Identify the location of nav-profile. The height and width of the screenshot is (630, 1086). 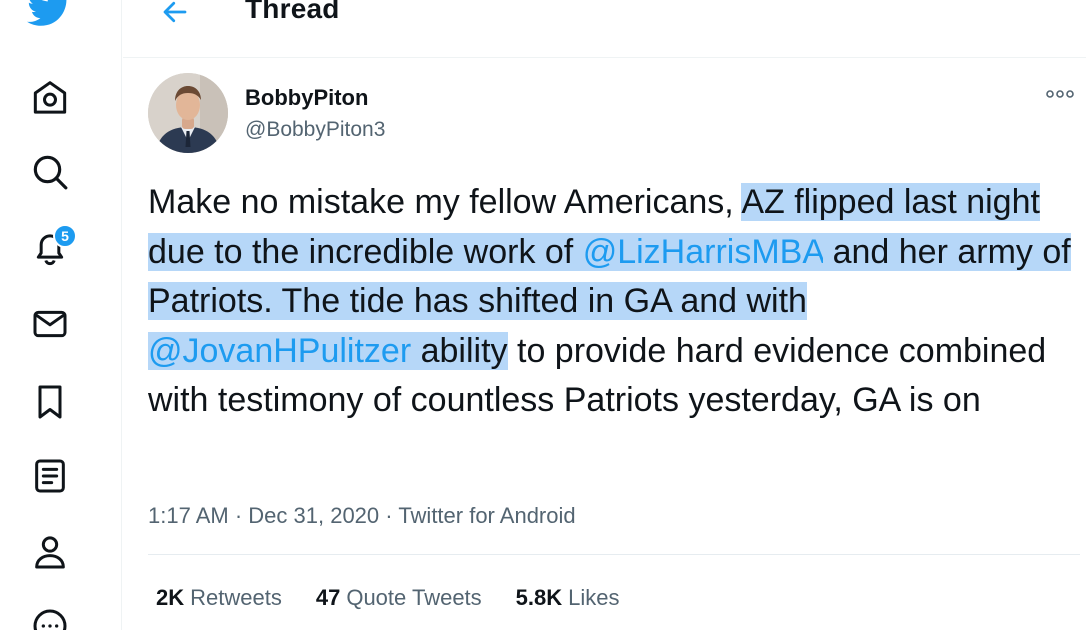
(50, 552).